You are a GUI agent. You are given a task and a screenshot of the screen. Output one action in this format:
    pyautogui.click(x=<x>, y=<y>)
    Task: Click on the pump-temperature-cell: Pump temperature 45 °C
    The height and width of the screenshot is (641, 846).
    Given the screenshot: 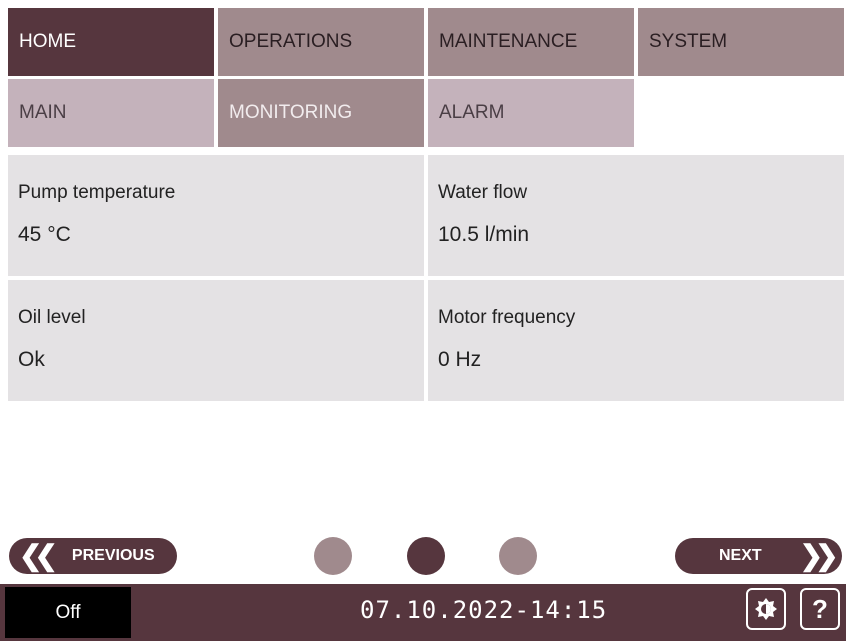 What is the action you would take?
    pyautogui.click(x=216, y=215)
    